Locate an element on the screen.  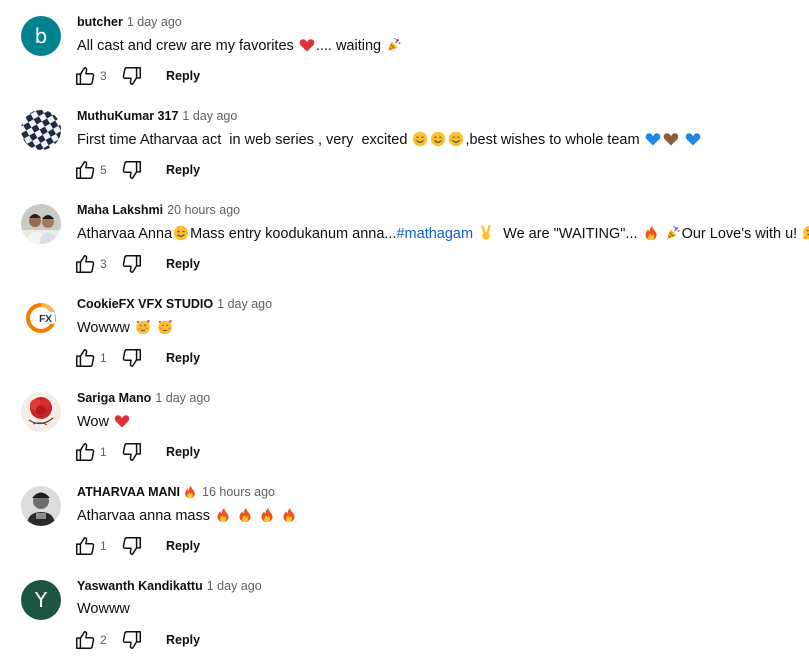
comment-text: Atharvaa anna mass is located at coordinates (187, 515).